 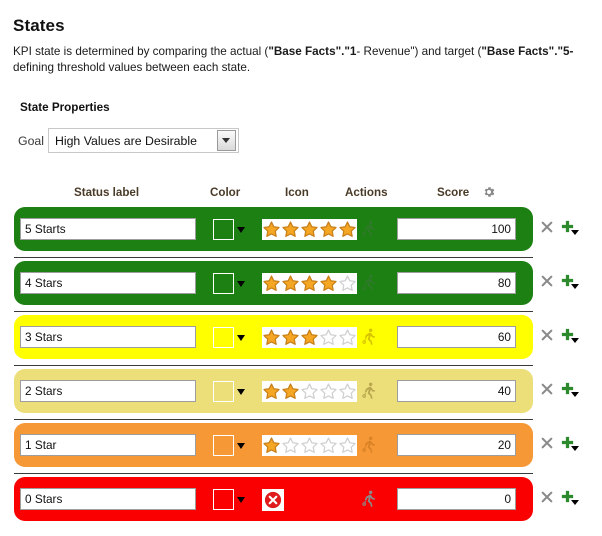 I want to click on status-label-input: 5 Starts, so click(x=108, y=229).